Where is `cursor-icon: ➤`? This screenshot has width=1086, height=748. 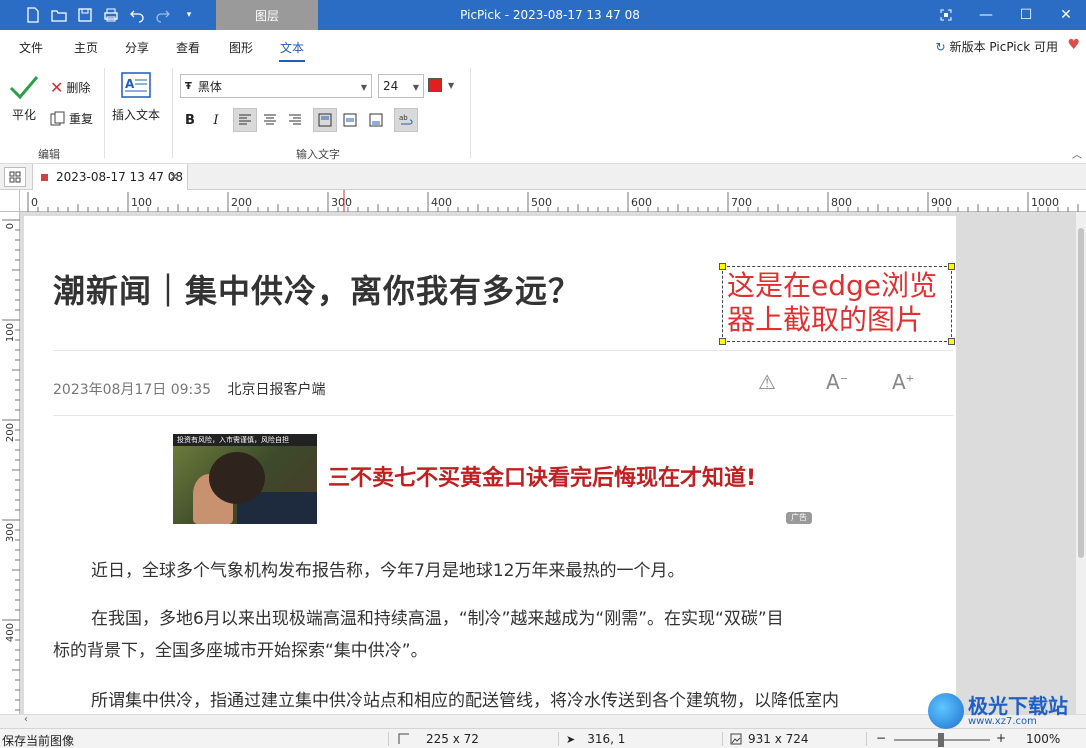 cursor-icon: ➤ is located at coordinates (571, 739).